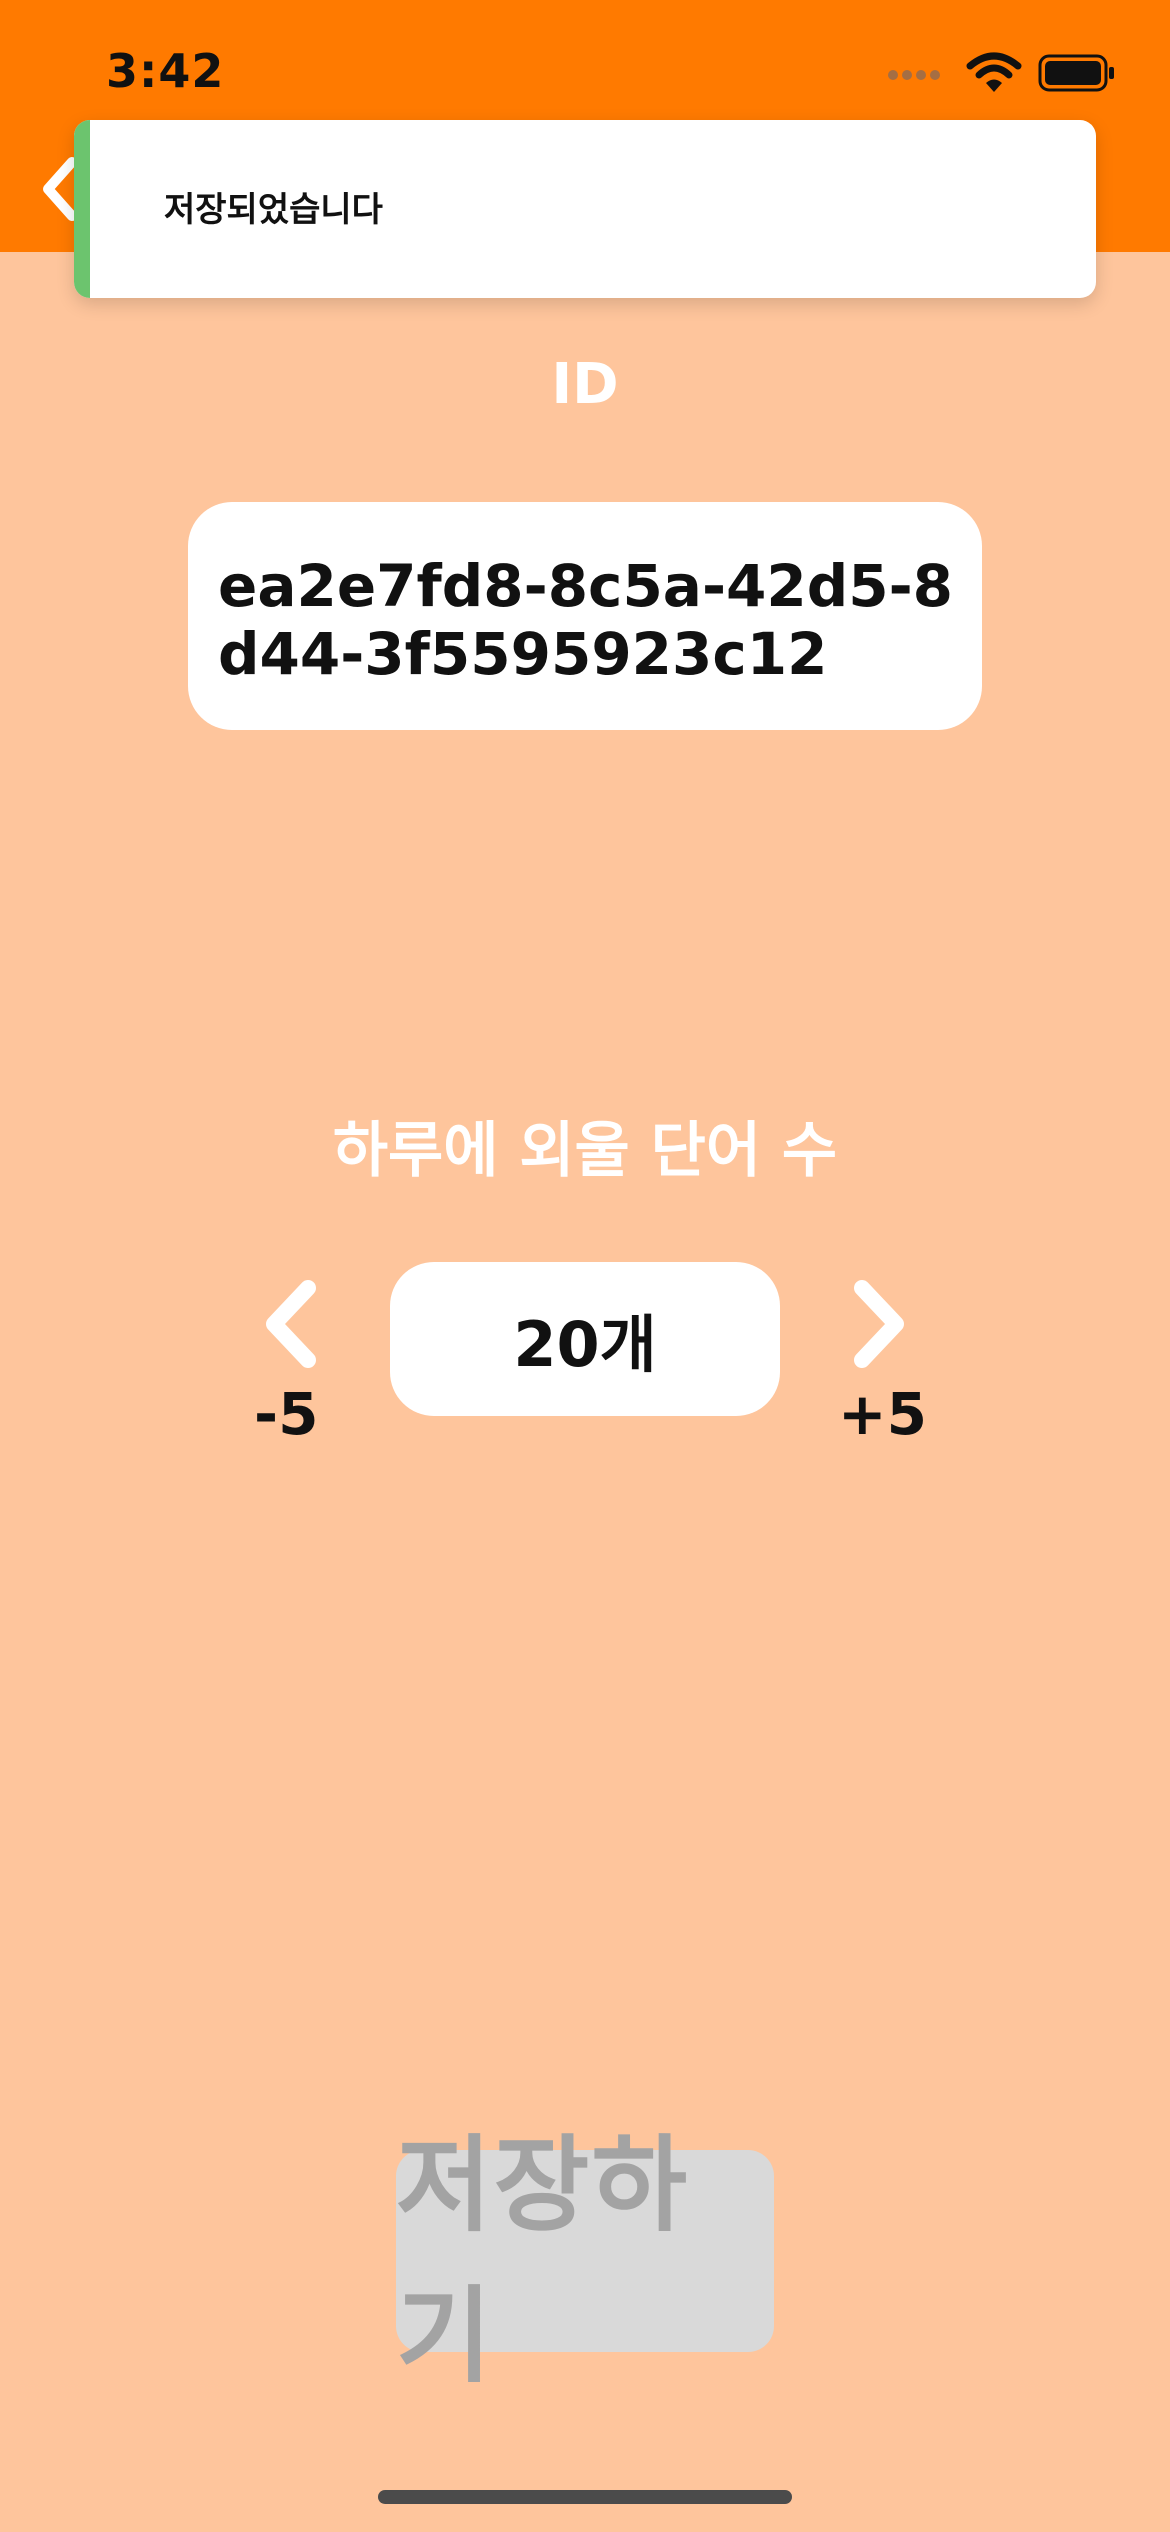 The height and width of the screenshot is (2532, 1170). What do you see at coordinates (585, 2497) in the screenshot?
I see `home-indicator` at bounding box center [585, 2497].